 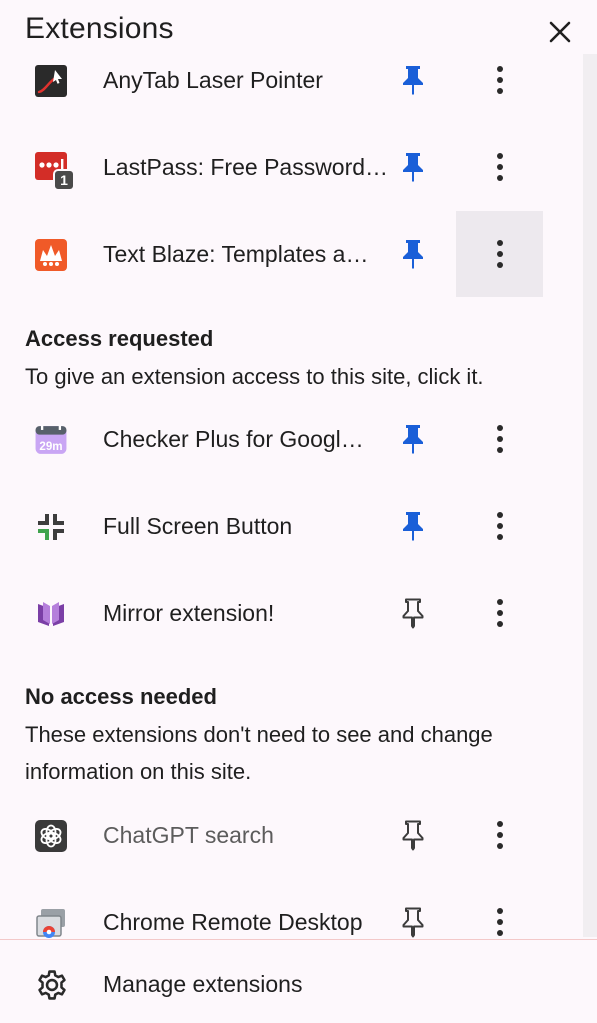 I want to click on calendar-icon: 29m, so click(x=51, y=440).